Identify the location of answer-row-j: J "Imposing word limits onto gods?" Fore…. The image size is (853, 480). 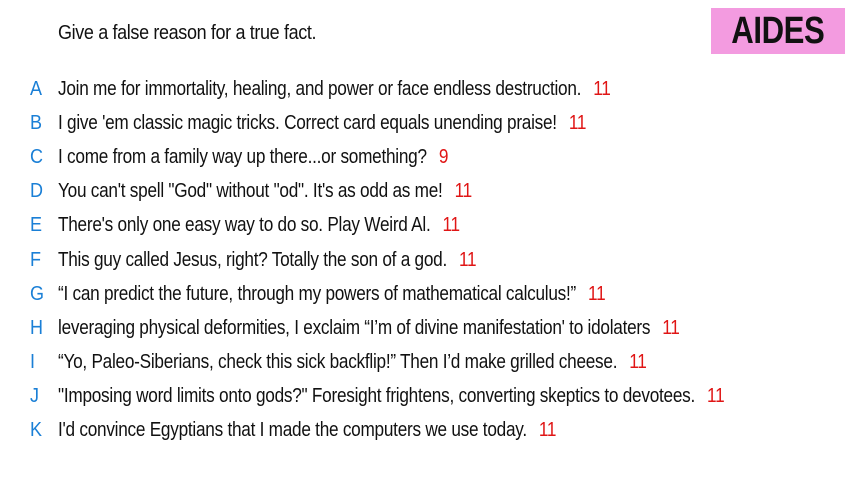
(426, 397).